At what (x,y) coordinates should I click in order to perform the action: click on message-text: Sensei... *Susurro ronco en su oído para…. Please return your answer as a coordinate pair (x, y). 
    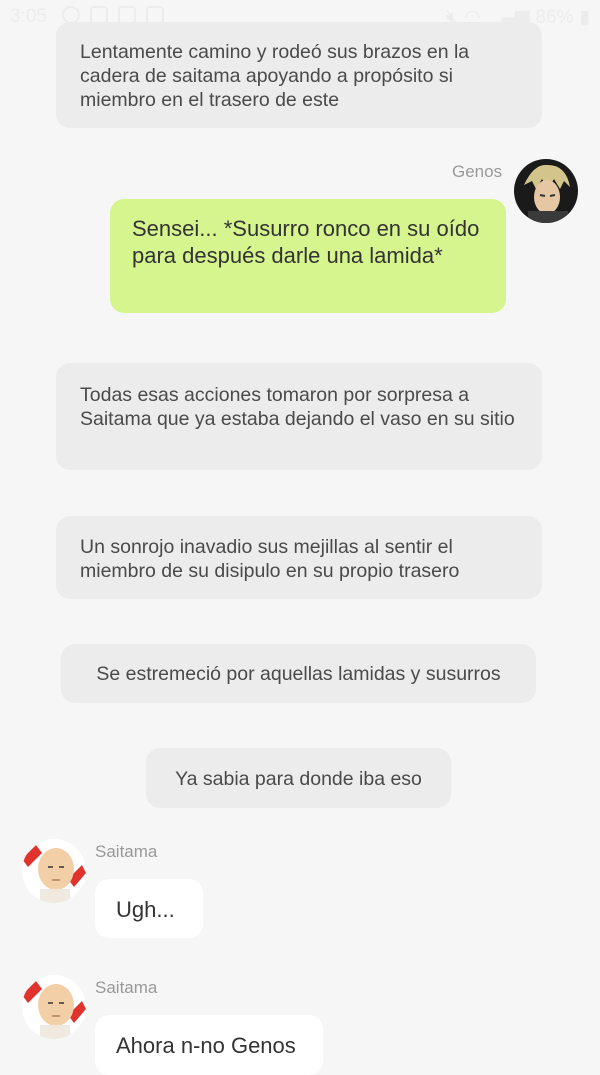
    Looking at the image, I should click on (306, 242).